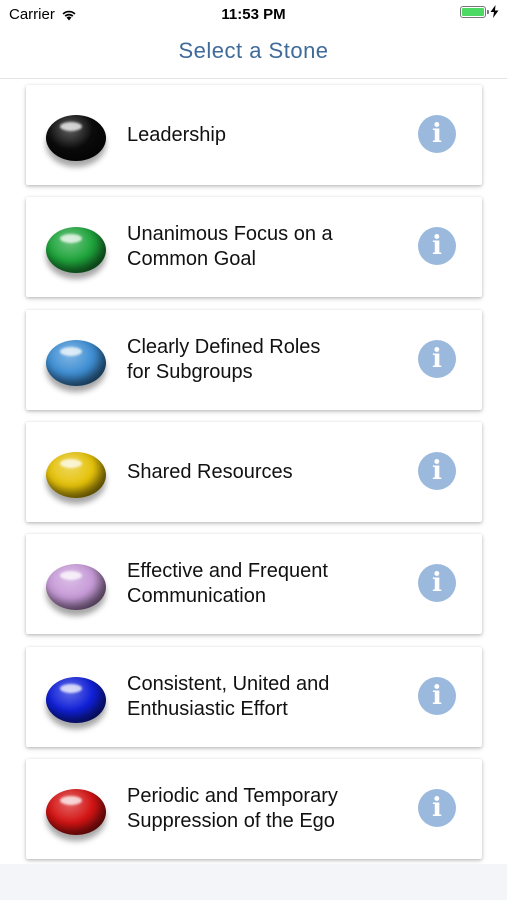 The width and height of the screenshot is (507, 900). I want to click on stone-card: Effective and Frequent Communication i, so click(254, 584).